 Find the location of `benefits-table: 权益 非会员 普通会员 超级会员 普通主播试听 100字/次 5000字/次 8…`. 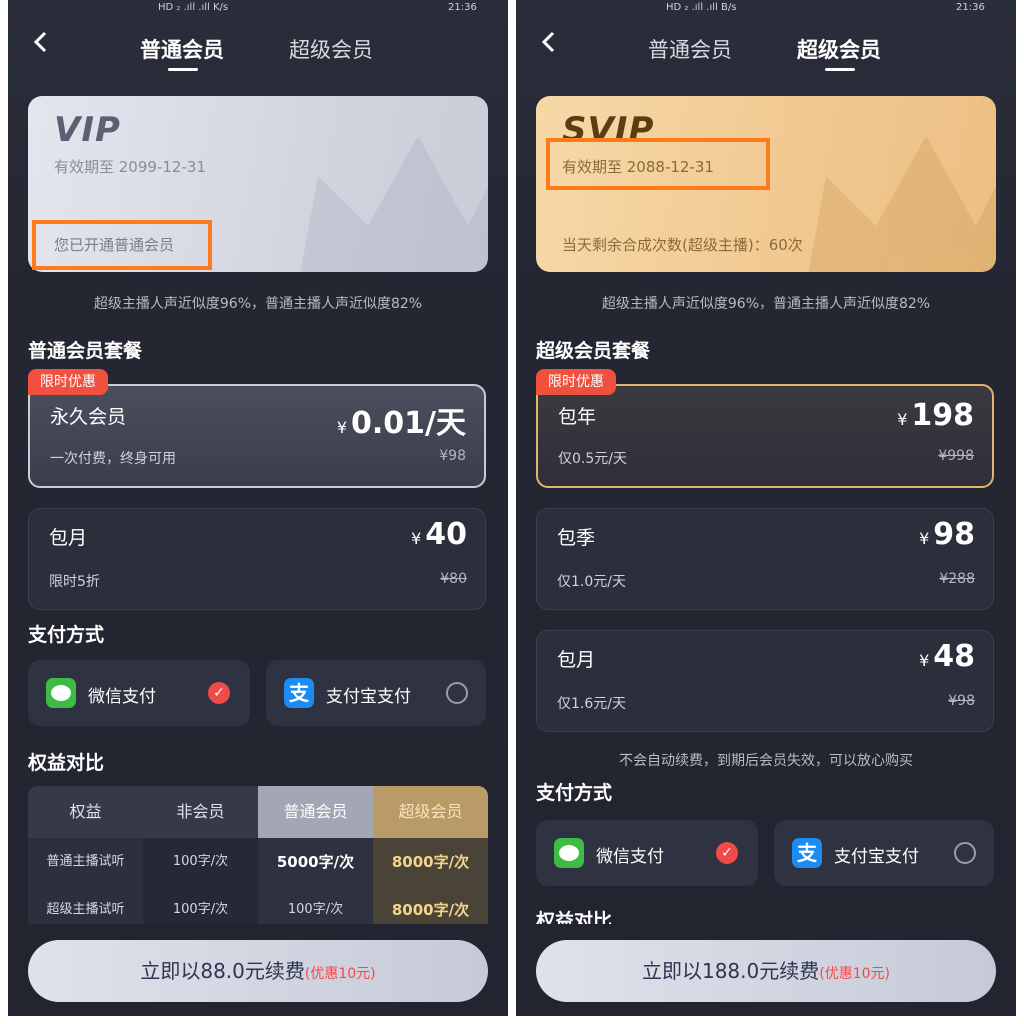

benefits-table: 权益 非会员 普通会员 超级会员 普通主播试听 100字/次 5000字/次 8… is located at coordinates (258, 861).